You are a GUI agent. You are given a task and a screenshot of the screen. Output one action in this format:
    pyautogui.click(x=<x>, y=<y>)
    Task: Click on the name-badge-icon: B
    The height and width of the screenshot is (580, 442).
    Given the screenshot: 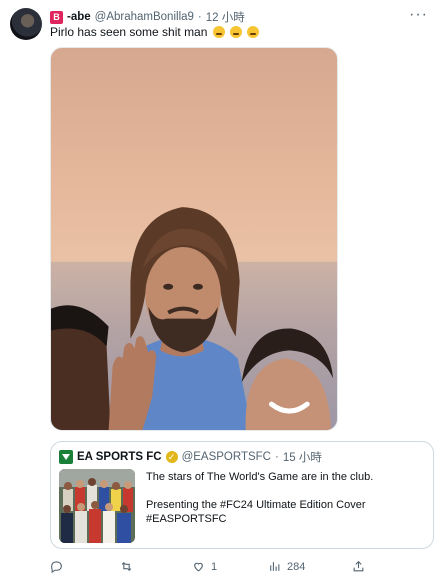 What is the action you would take?
    pyautogui.click(x=56, y=17)
    